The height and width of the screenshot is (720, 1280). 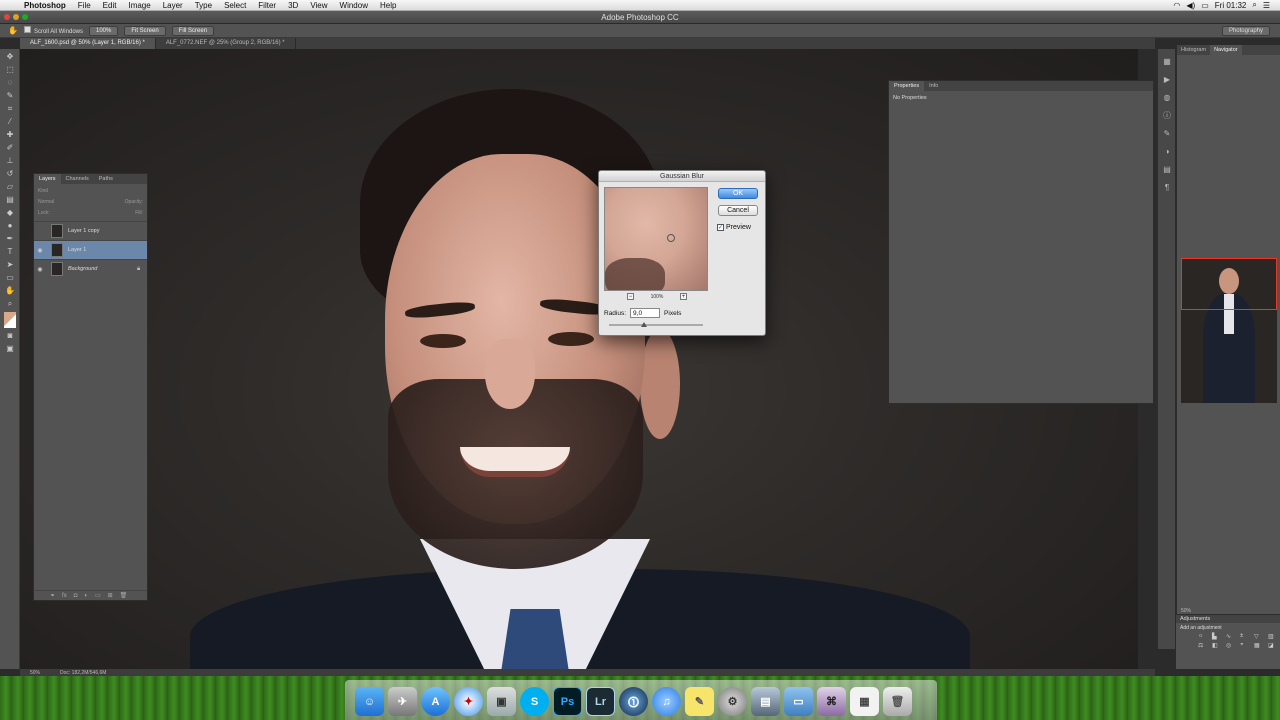 What do you see at coordinates (193, 30) in the screenshot?
I see `fill-screen-button: Fill Screen` at bounding box center [193, 30].